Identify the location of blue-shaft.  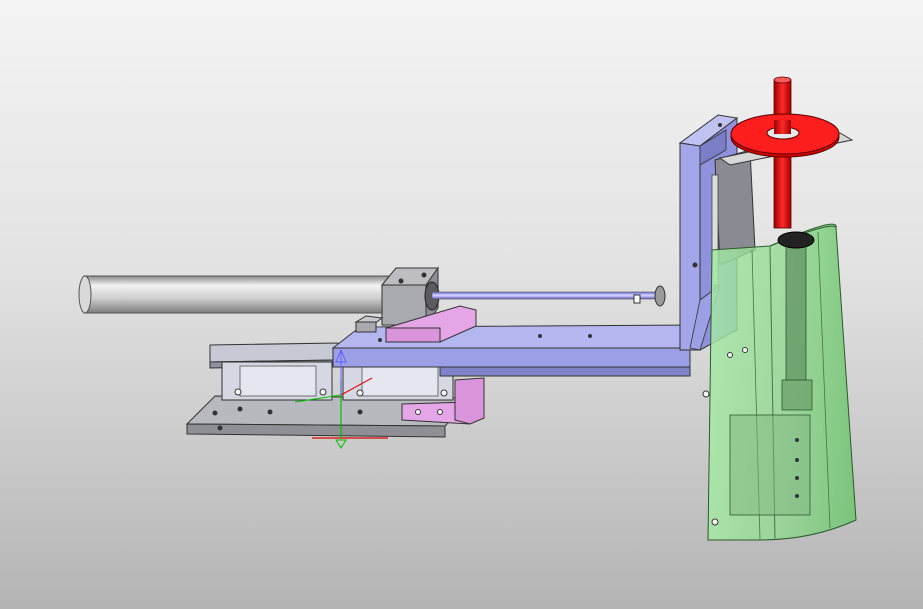
(548, 296).